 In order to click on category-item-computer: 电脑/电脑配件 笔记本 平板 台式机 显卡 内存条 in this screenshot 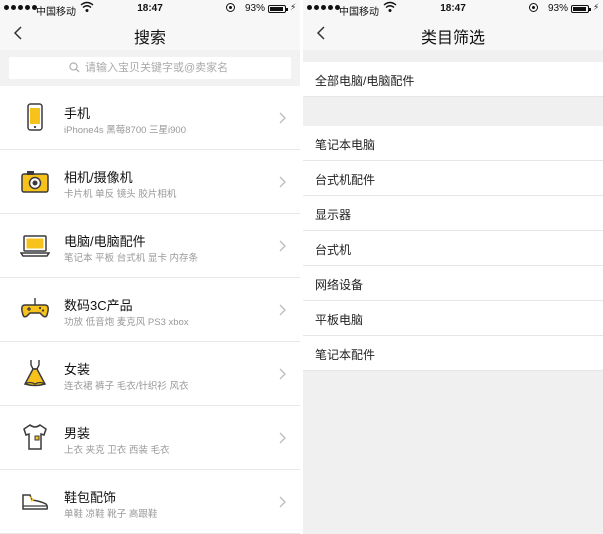, I will do `click(150, 246)`.